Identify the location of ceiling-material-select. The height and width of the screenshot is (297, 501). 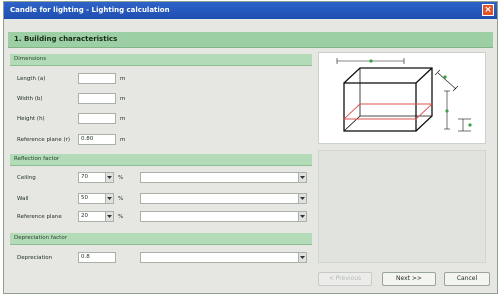
(223, 177).